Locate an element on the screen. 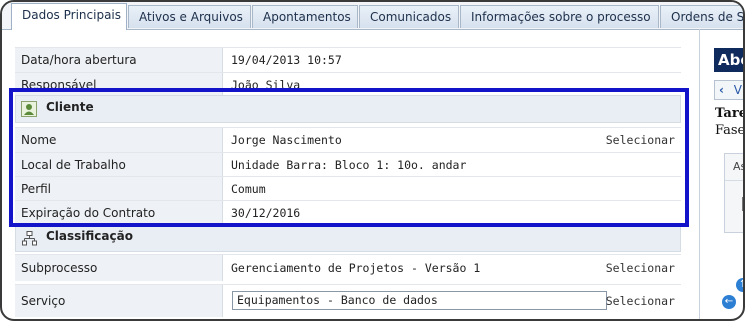 This screenshot has height=321, width=745. field-value: Unidade Barra: Bloco 1: 10o. andar is located at coordinates (452, 165).